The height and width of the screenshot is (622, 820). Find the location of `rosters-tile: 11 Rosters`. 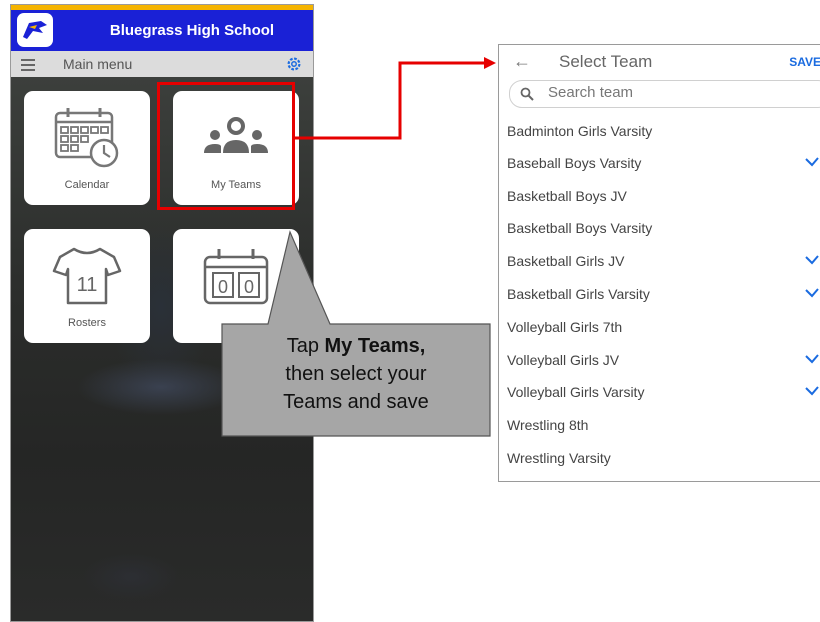

rosters-tile: 11 Rosters is located at coordinates (87, 286).